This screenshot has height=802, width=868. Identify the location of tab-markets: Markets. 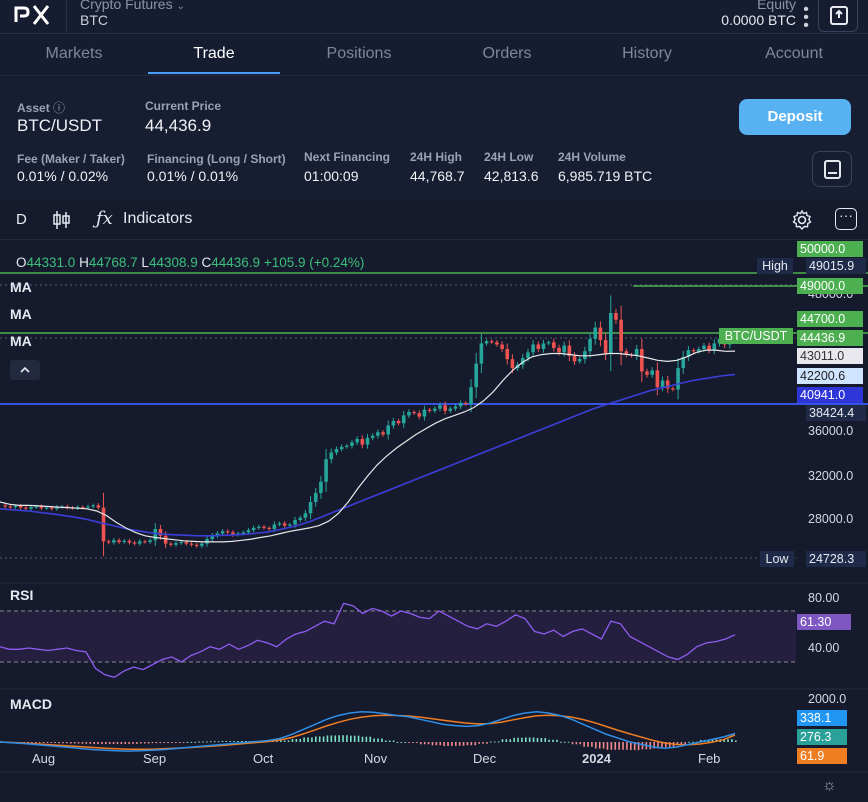
(74, 55).